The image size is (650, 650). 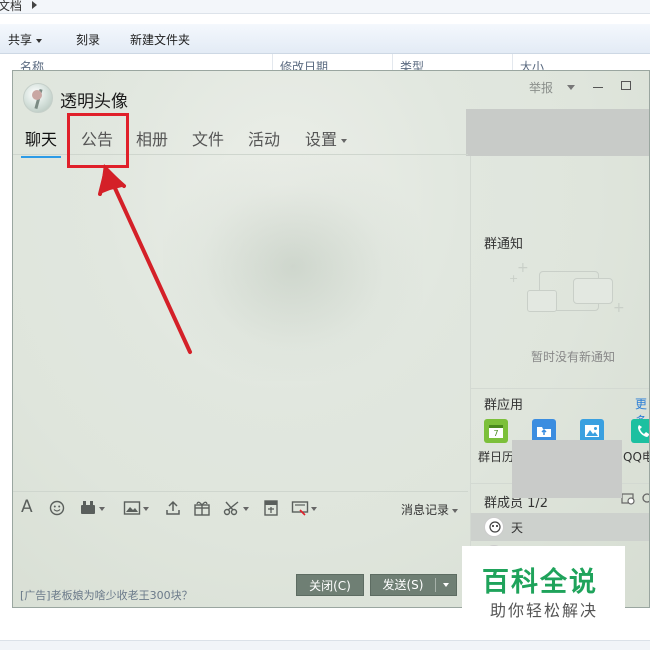 I want to click on tab-files: 文件, so click(x=208, y=138).